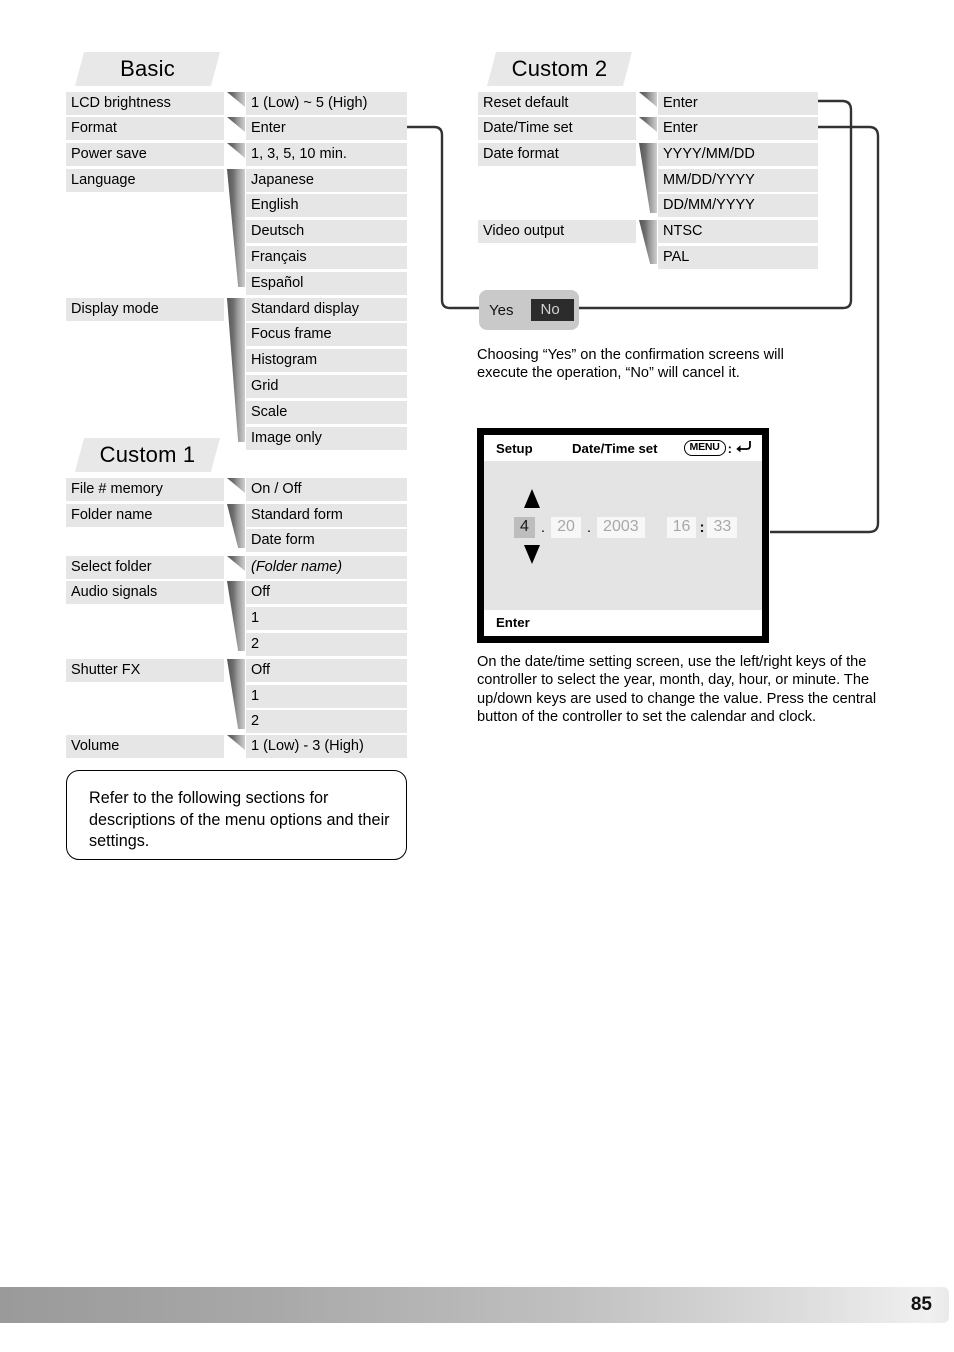 The width and height of the screenshot is (954, 1352). Describe the element at coordinates (114, 592) in the screenshot. I see `menu-item-label: Audio signals` at that location.